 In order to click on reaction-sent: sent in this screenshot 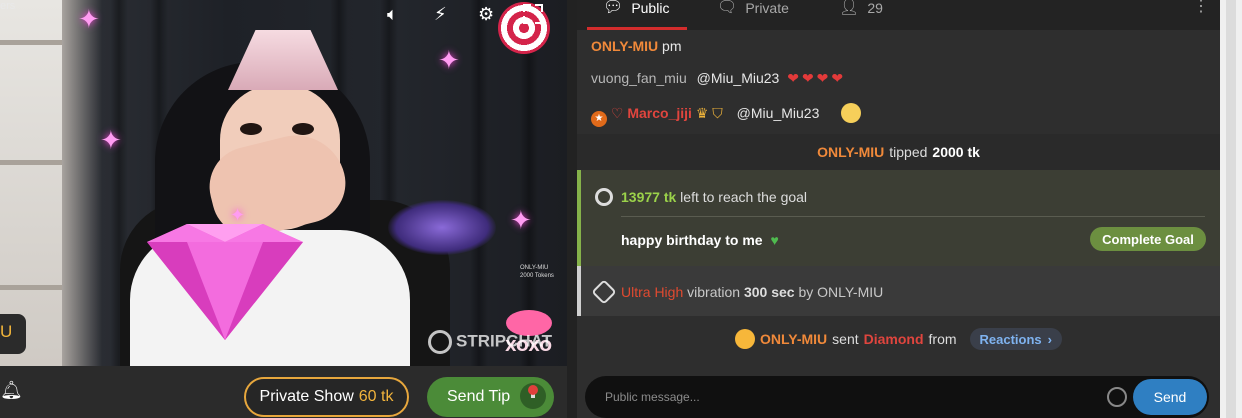, I will do `click(845, 339)`.